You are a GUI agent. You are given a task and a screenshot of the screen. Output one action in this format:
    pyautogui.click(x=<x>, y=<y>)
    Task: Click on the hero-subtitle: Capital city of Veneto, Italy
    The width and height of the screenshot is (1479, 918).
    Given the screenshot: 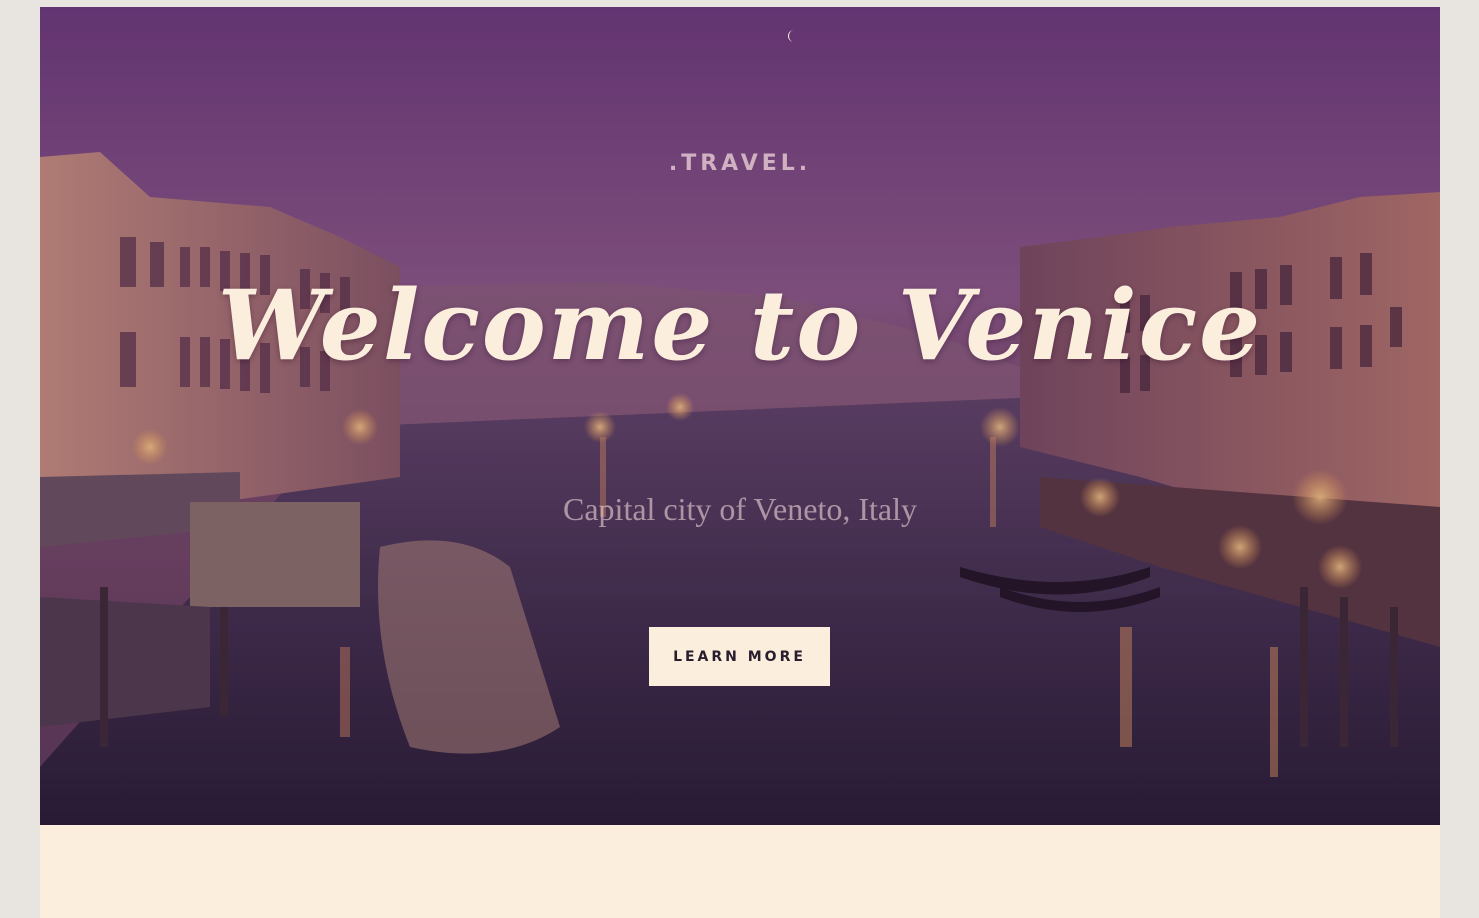 What is the action you would take?
    pyautogui.click(x=740, y=509)
    